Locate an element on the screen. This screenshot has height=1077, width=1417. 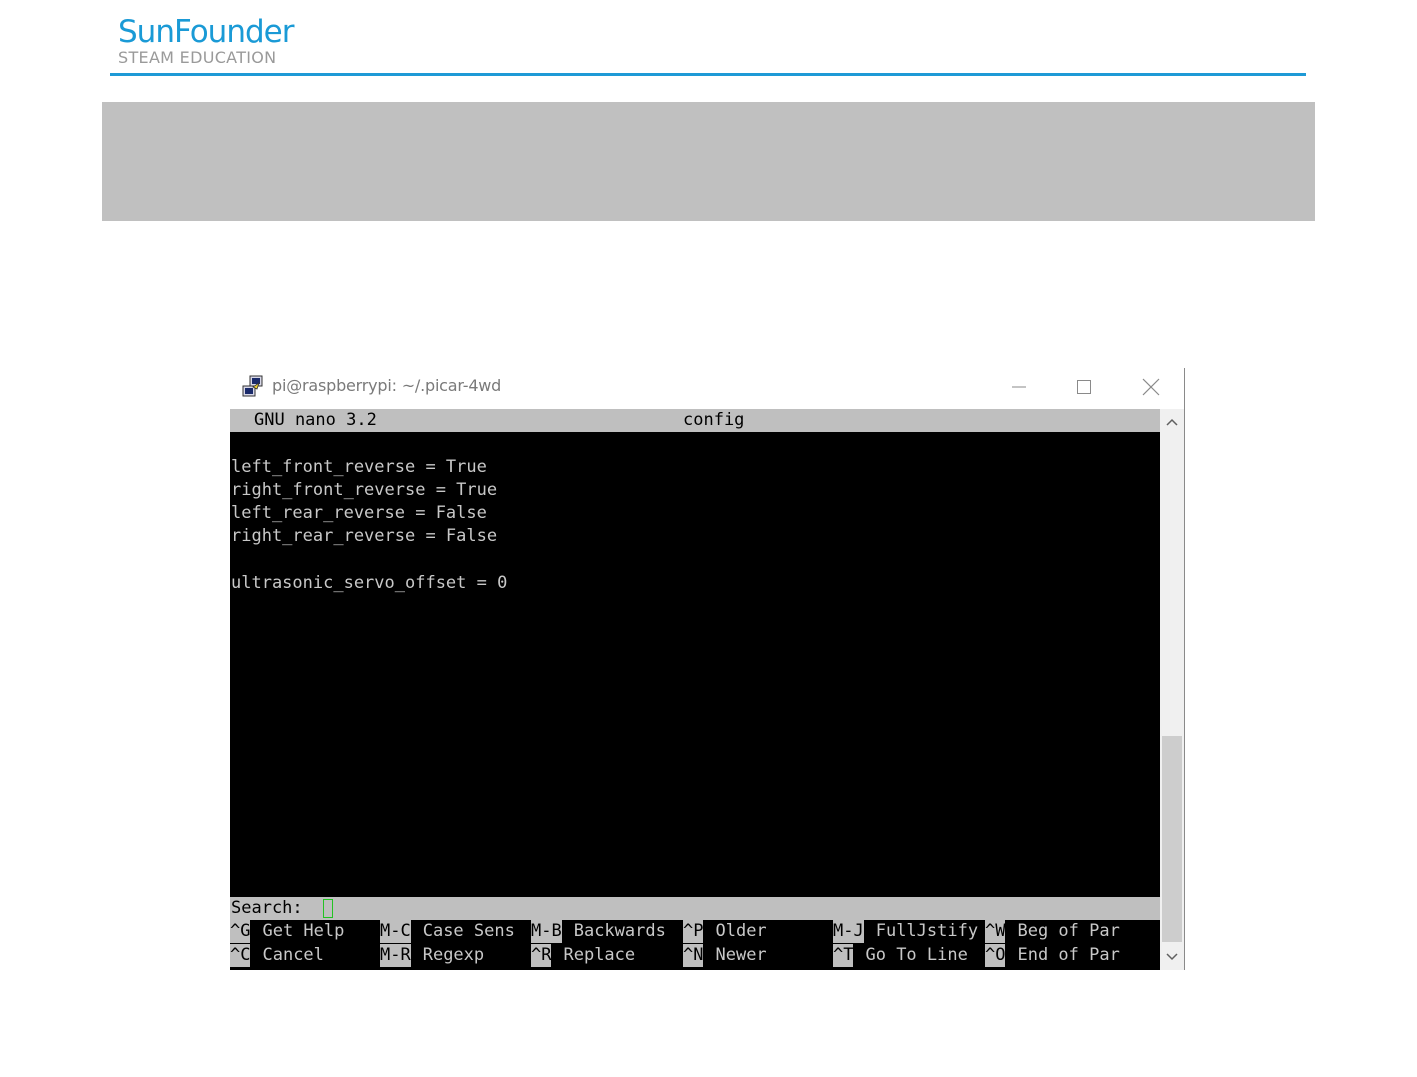
chevron-up-icon is located at coordinates (1172, 422).